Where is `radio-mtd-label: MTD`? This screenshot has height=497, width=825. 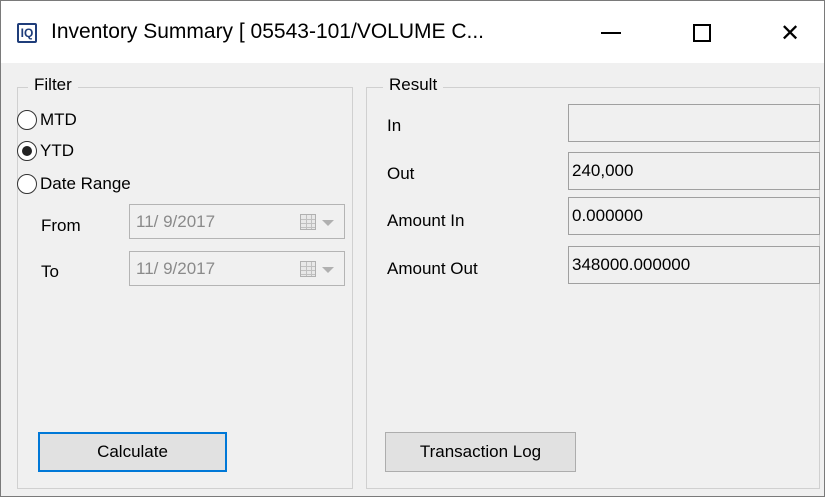 radio-mtd-label: MTD is located at coordinates (58, 119).